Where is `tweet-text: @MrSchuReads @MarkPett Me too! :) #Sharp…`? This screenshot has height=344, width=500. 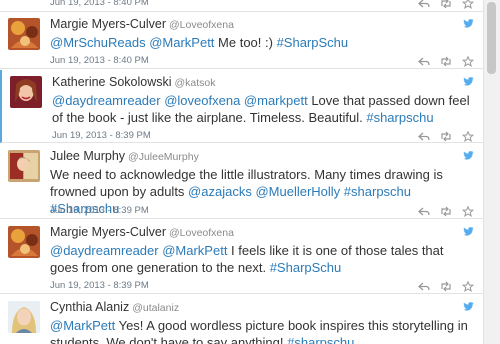 tweet-text: @MrSchuReads @MarkPett Me too! :) #Sharp… is located at coordinates (260, 42).